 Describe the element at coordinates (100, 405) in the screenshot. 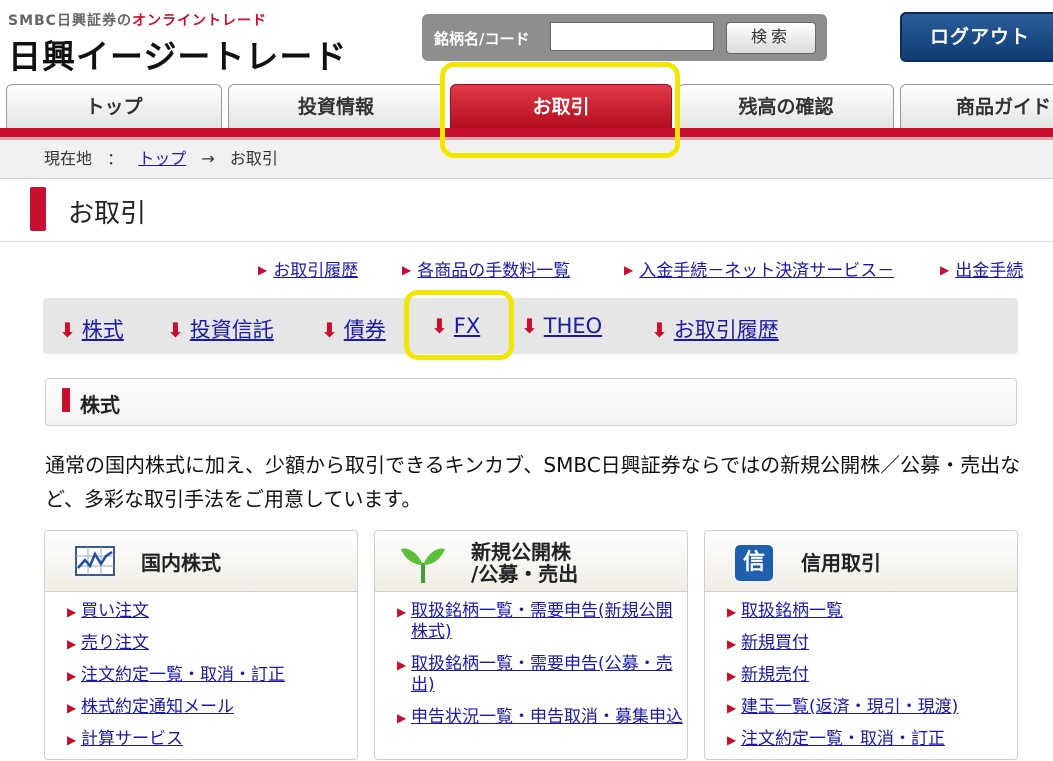

I see `section-title: 株式` at that location.